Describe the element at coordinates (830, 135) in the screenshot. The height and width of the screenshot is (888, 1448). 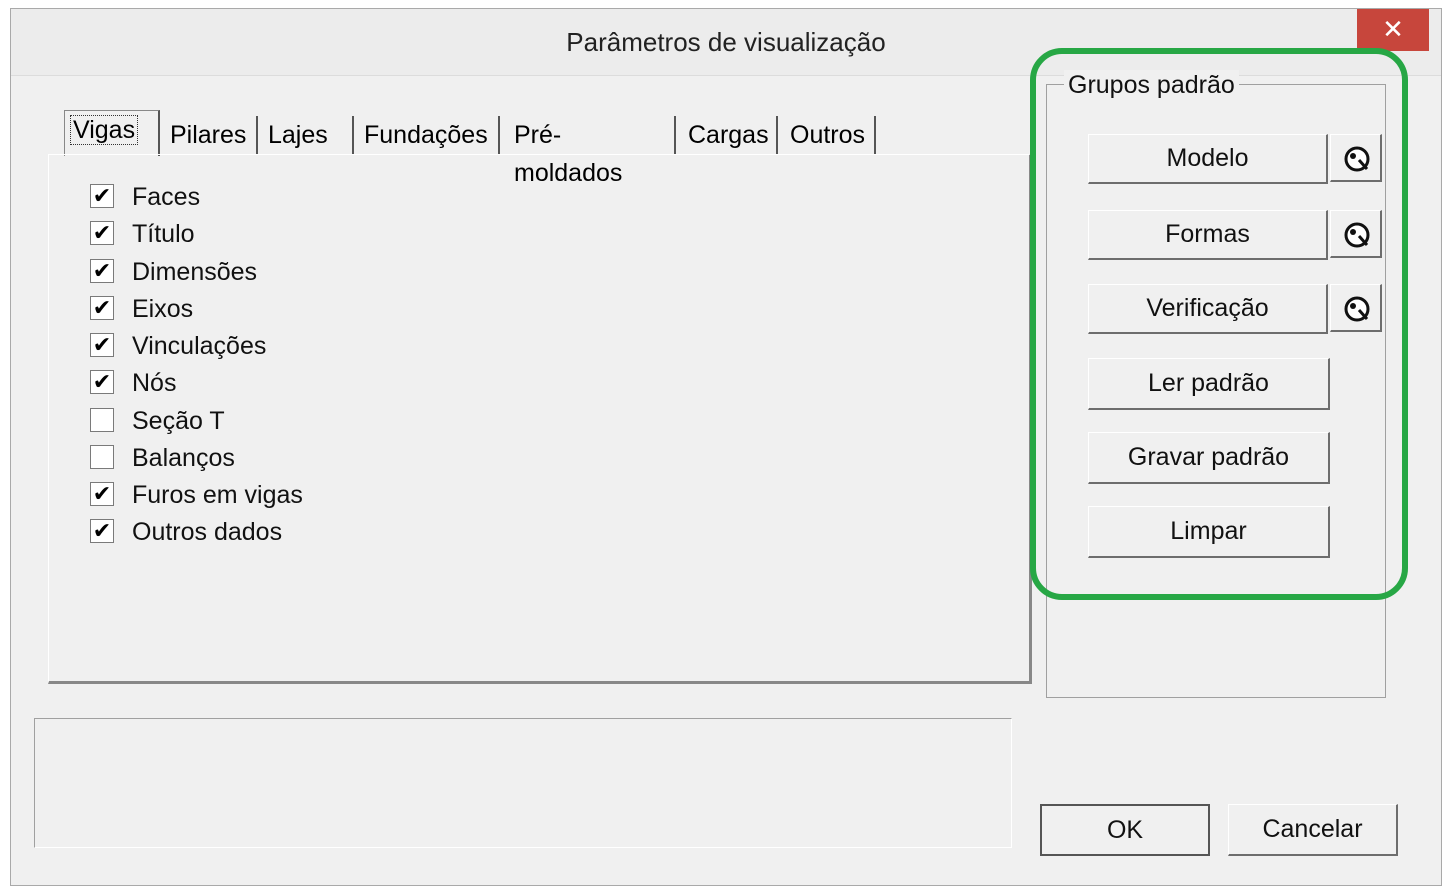
I see `tab-outros: Outros` at that location.